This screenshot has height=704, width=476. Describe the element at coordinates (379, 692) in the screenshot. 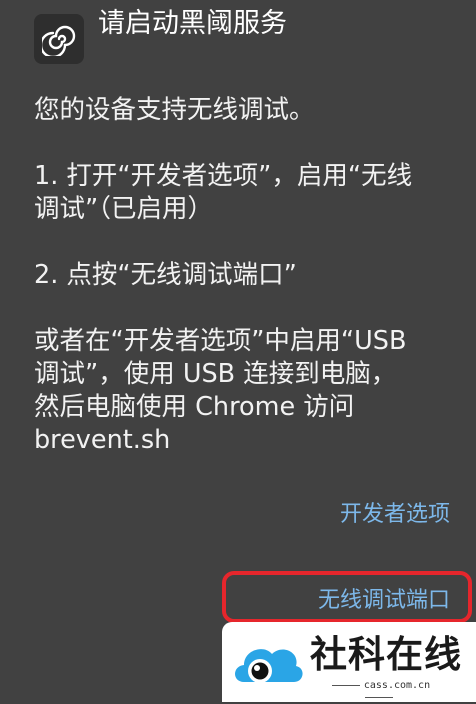

I see `watermark-subtitle: cass.com.cn` at that location.